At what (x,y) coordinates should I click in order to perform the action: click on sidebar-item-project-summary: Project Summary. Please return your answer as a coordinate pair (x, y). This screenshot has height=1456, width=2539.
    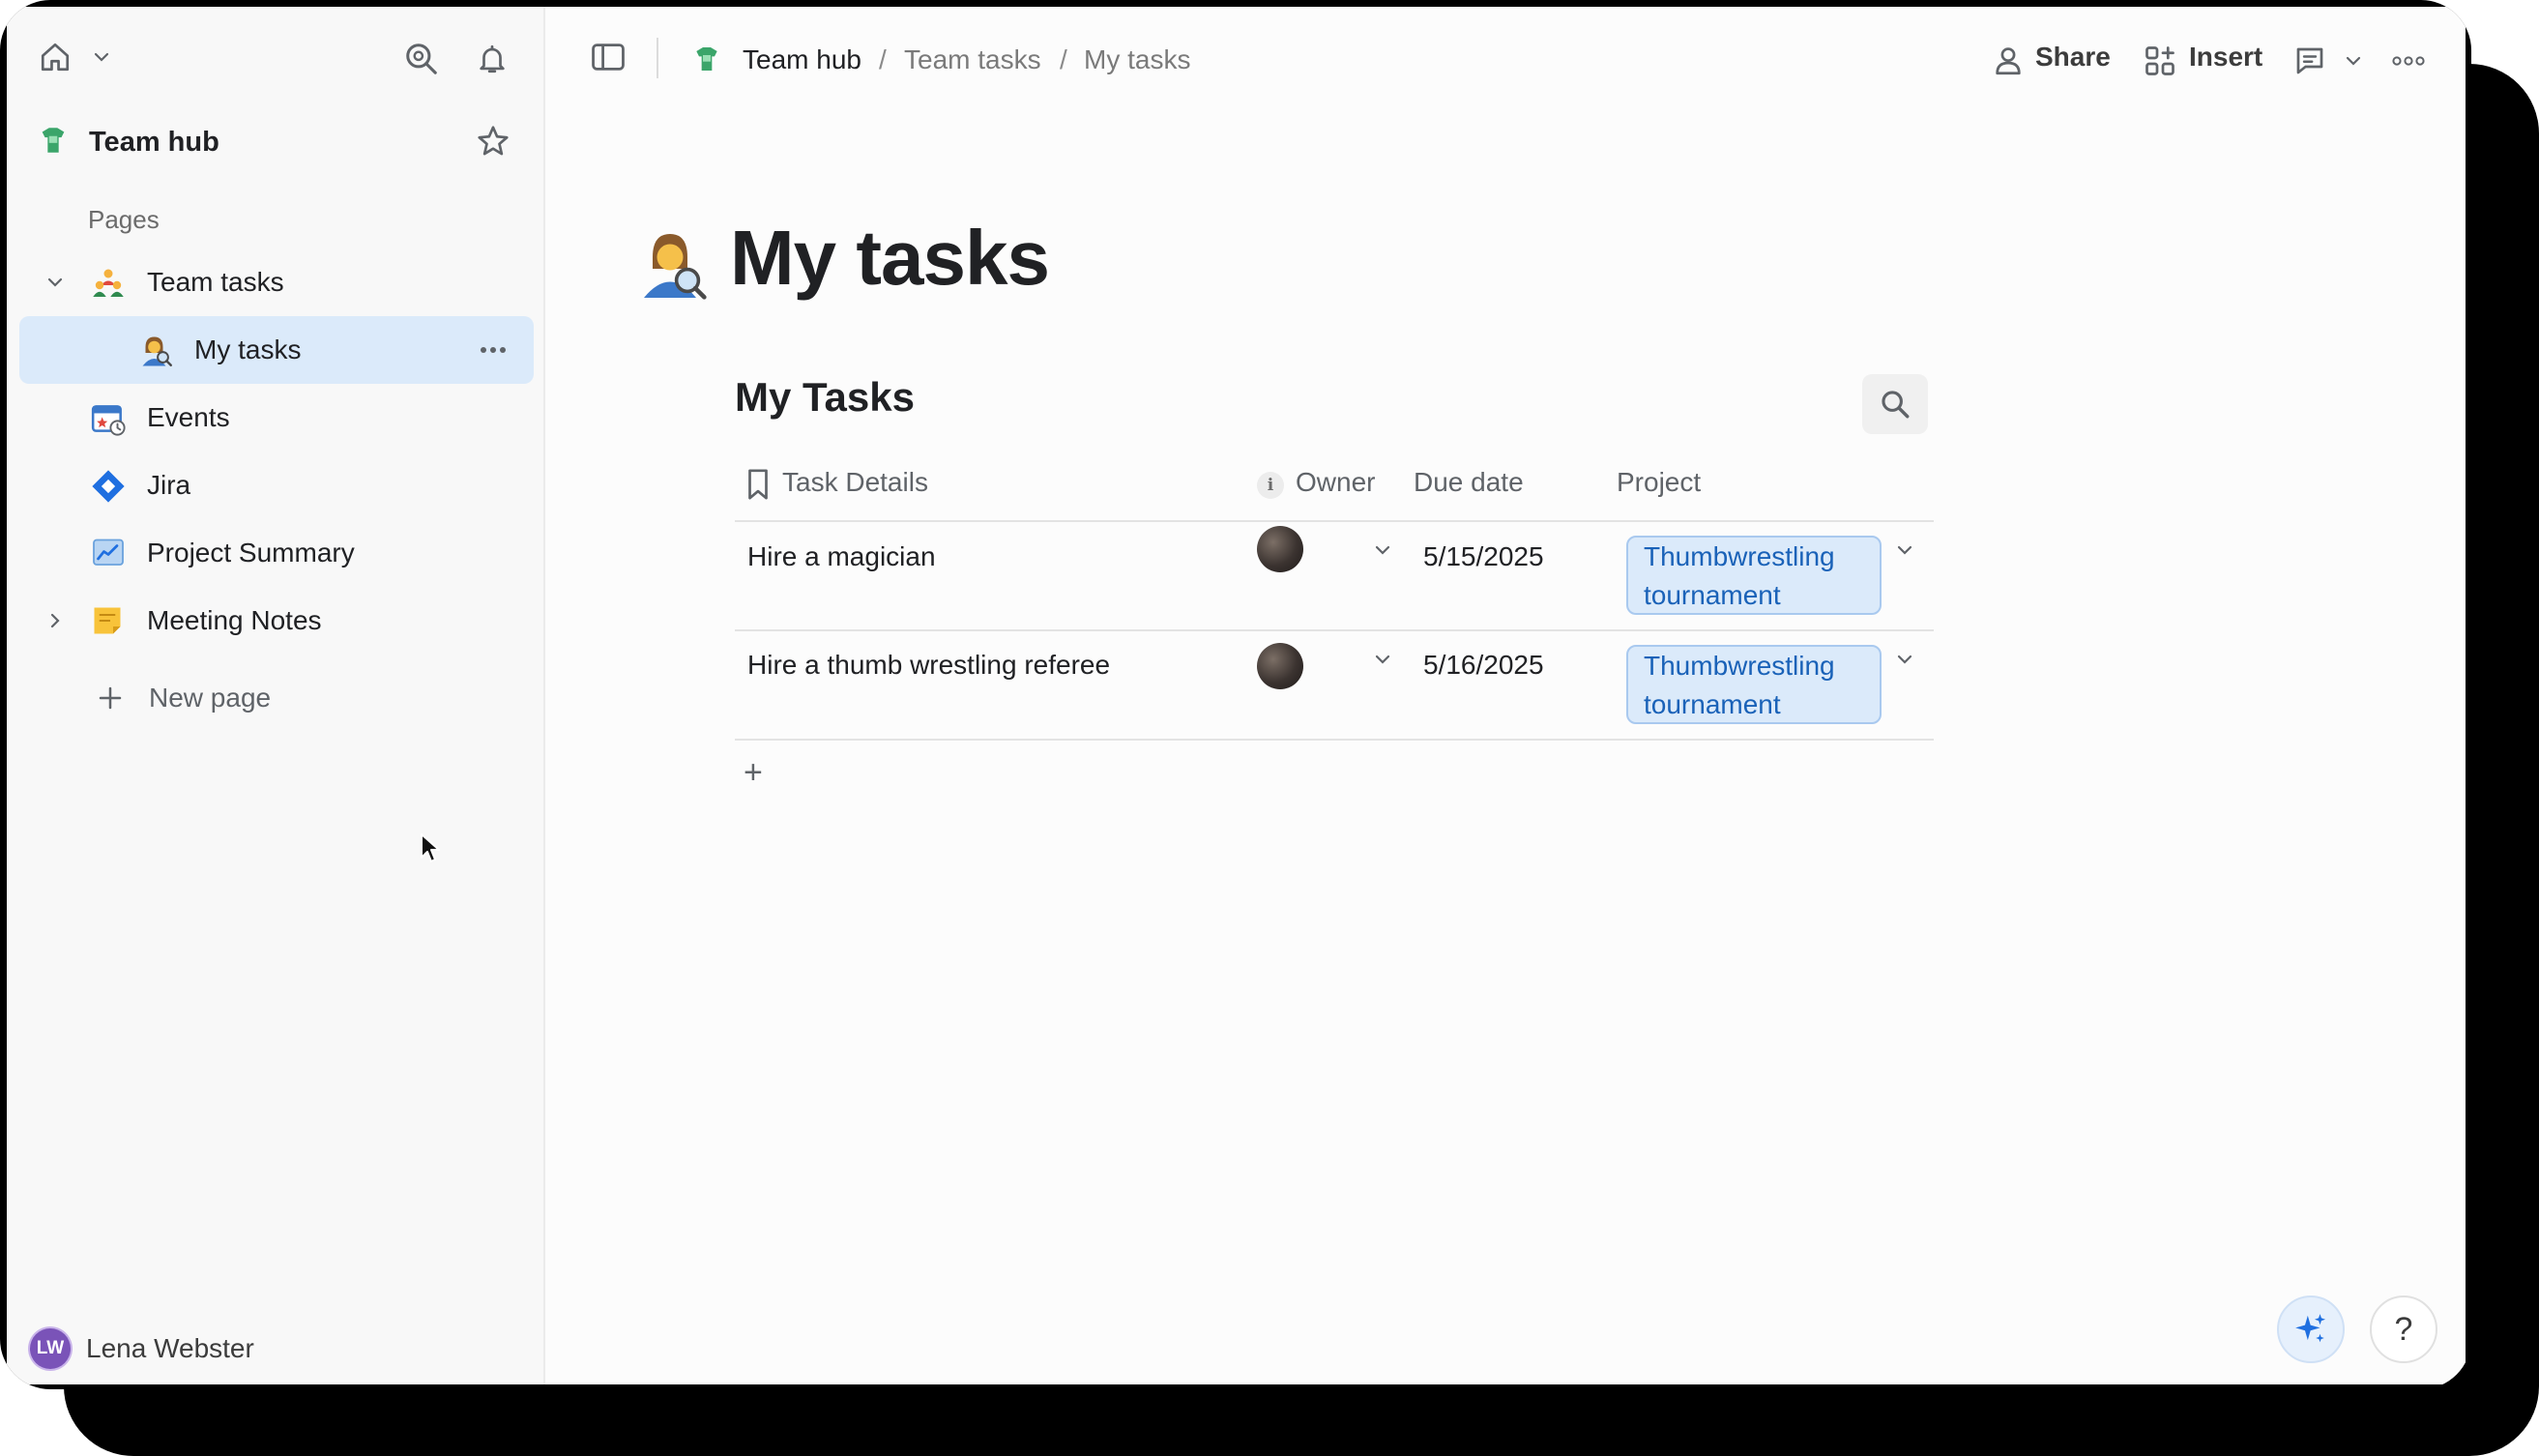
    Looking at the image, I should click on (277, 553).